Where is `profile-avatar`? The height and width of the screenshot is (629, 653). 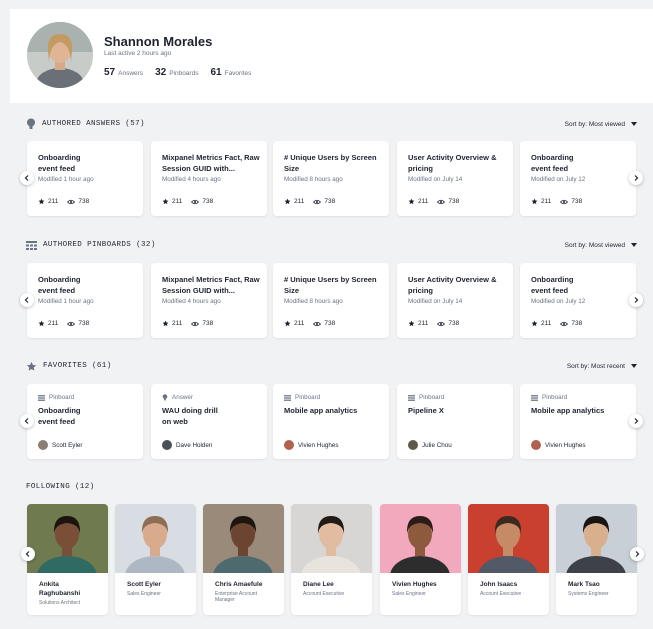
profile-avatar is located at coordinates (60, 55).